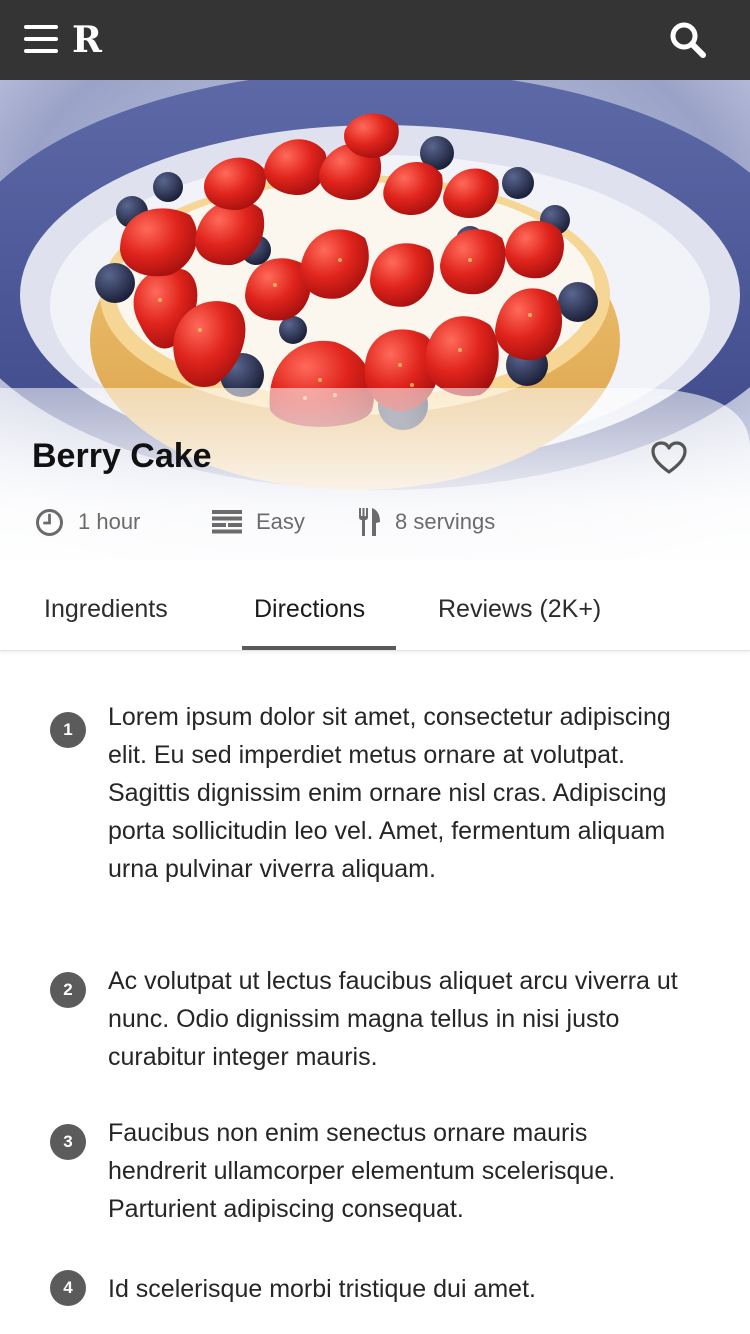 The image size is (750, 1334). Describe the element at coordinates (322, 1289) in the screenshot. I see `step-text: Id scelerisque morbi tristique dui amet.` at that location.